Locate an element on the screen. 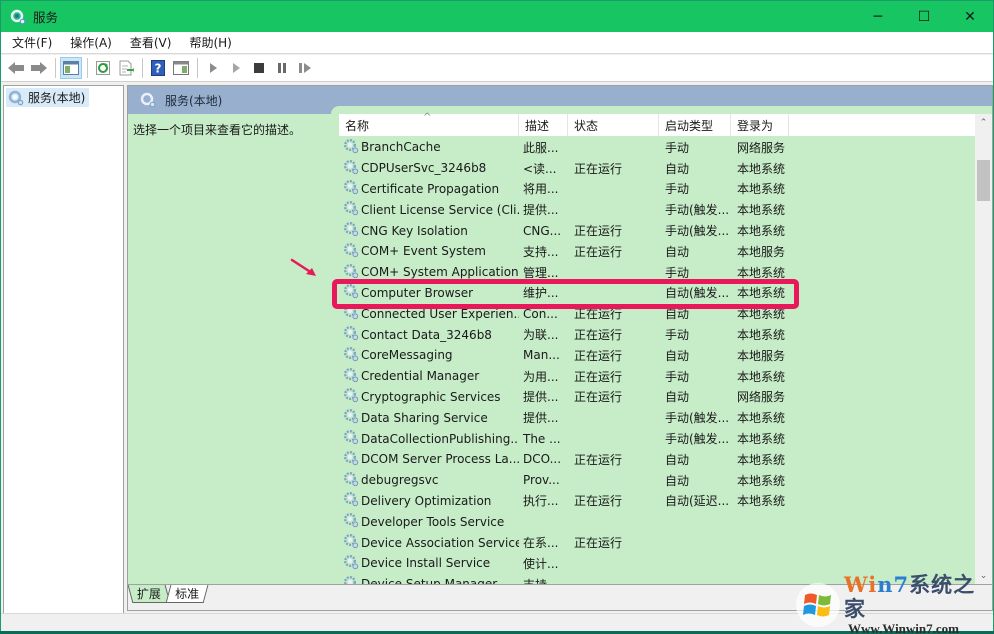 The height and width of the screenshot is (634, 994). service-row: Cryptographic Services 提供... 正在运行 自动 网络服务 is located at coordinates (659, 397).